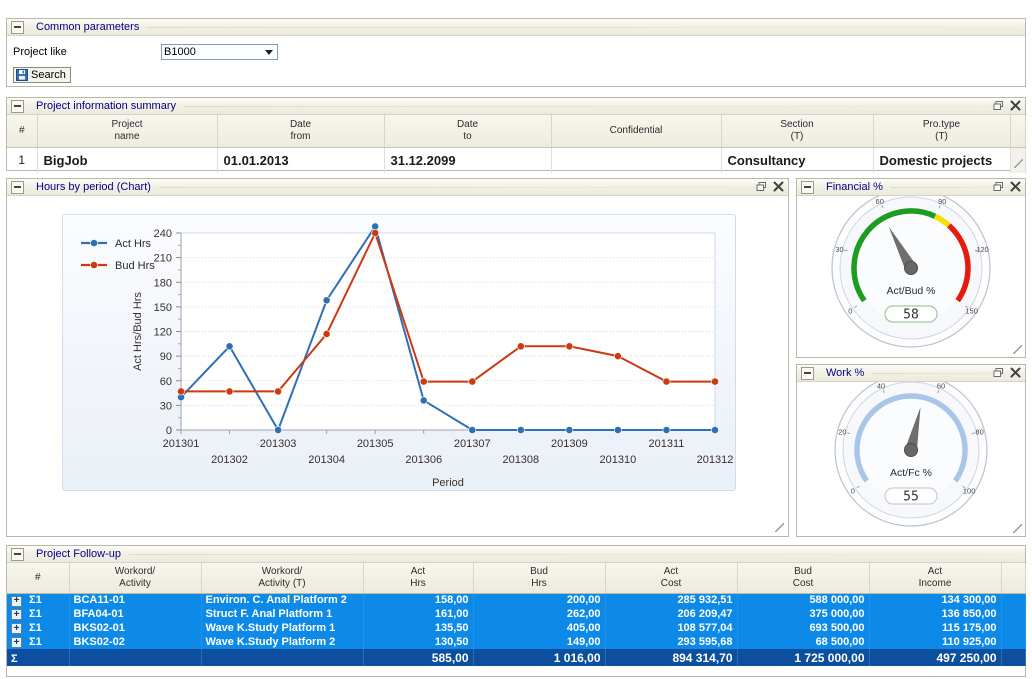 The width and height of the screenshot is (1032, 679). I want to click on total-act-income: 497 250,00, so click(935, 657).